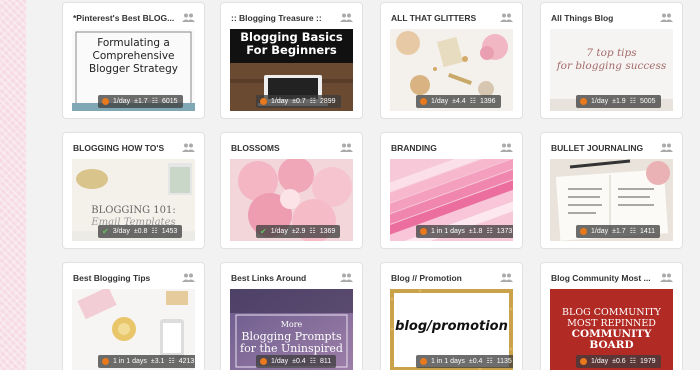  What do you see at coordinates (451, 70) in the screenshot?
I see `board-thumbnail: 1/day ±4.4 ☷ 1396` at bounding box center [451, 70].